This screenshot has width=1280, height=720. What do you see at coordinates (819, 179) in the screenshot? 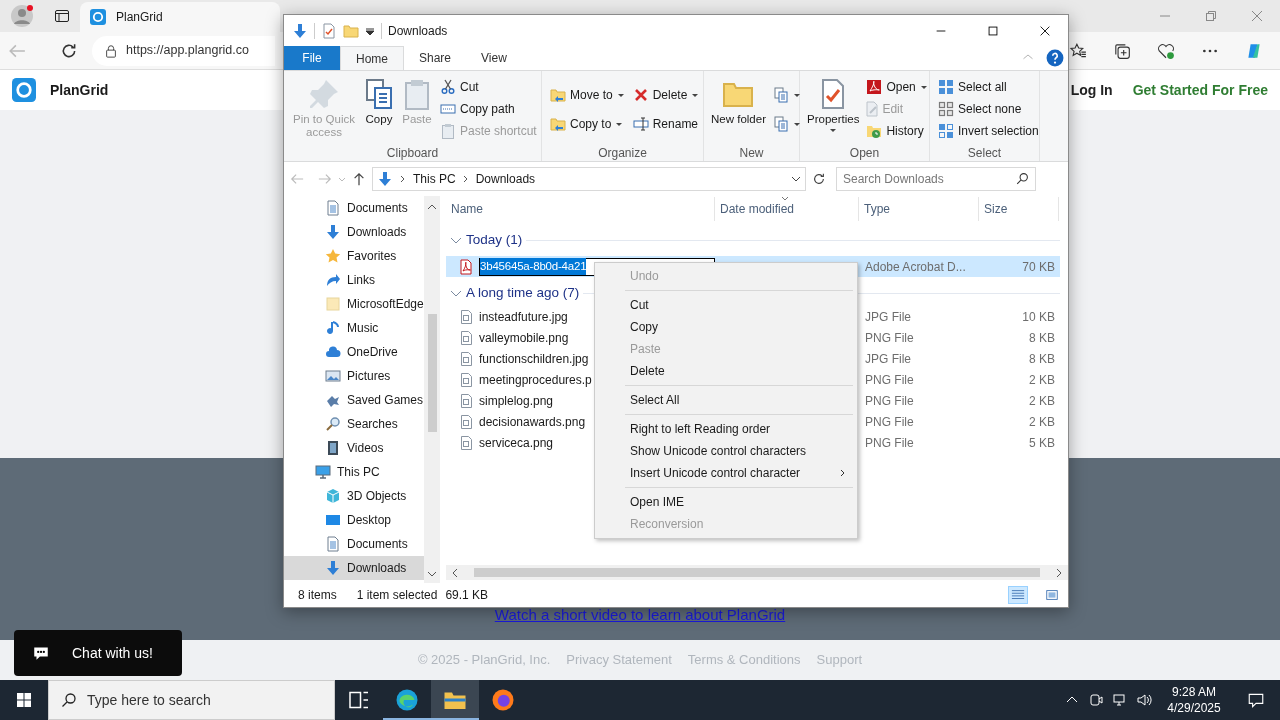
I see `refresh-icon` at bounding box center [819, 179].